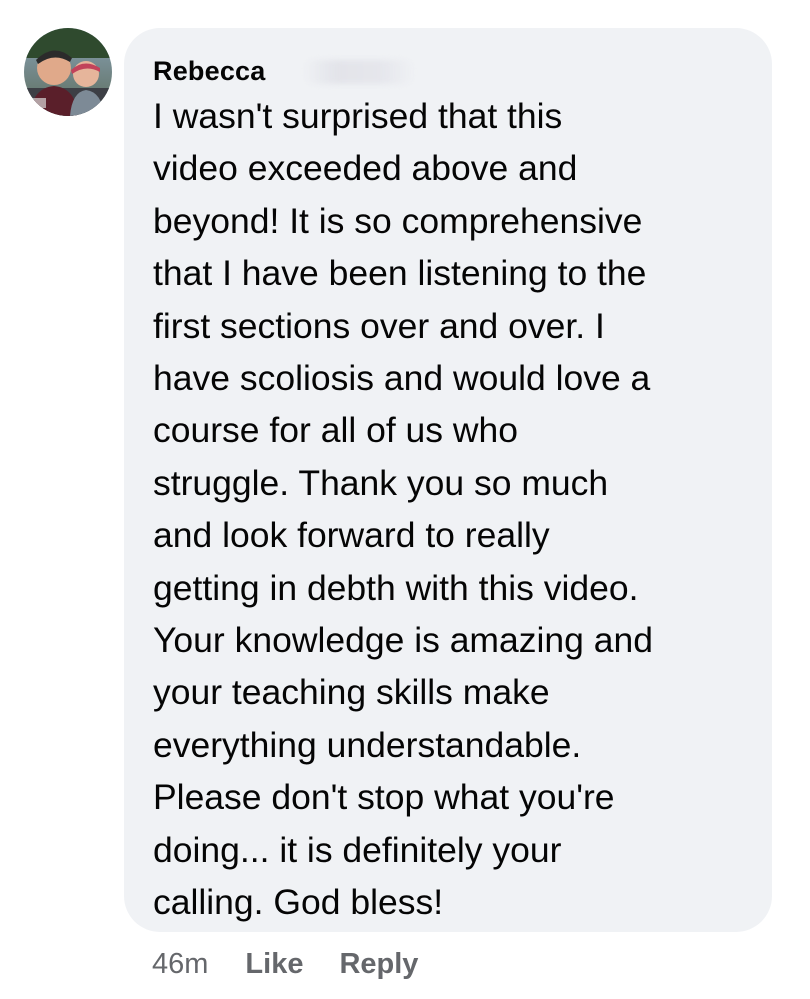 This screenshot has height=999, width=810. What do you see at coordinates (357, 849) in the screenshot?
I see `comment-line: doing... it is definitely your` at bounding box center [357, 849].